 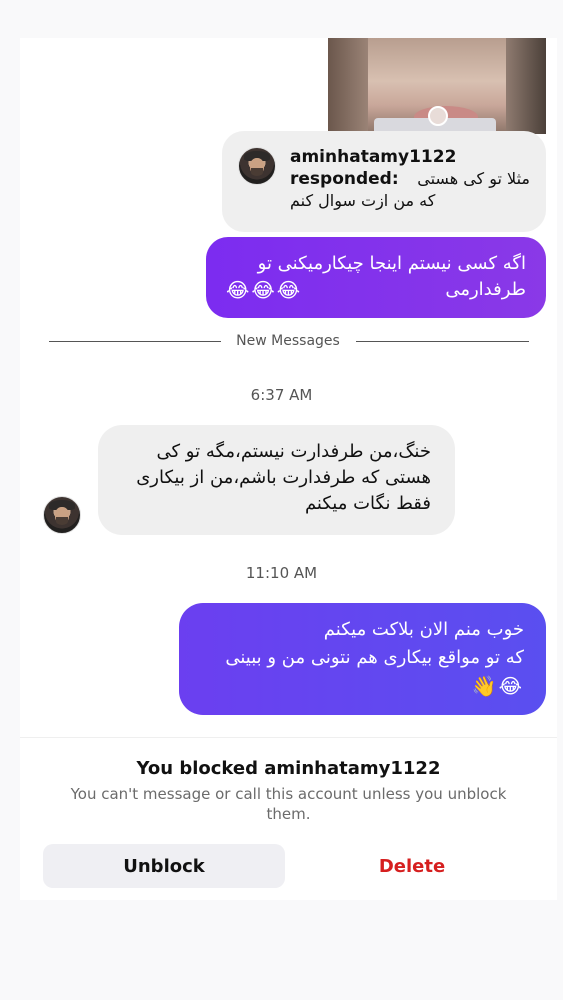 I want to click on message-line: هستی که طرفدارت باشم،من از بیکاری, so click(x=283, y=477).